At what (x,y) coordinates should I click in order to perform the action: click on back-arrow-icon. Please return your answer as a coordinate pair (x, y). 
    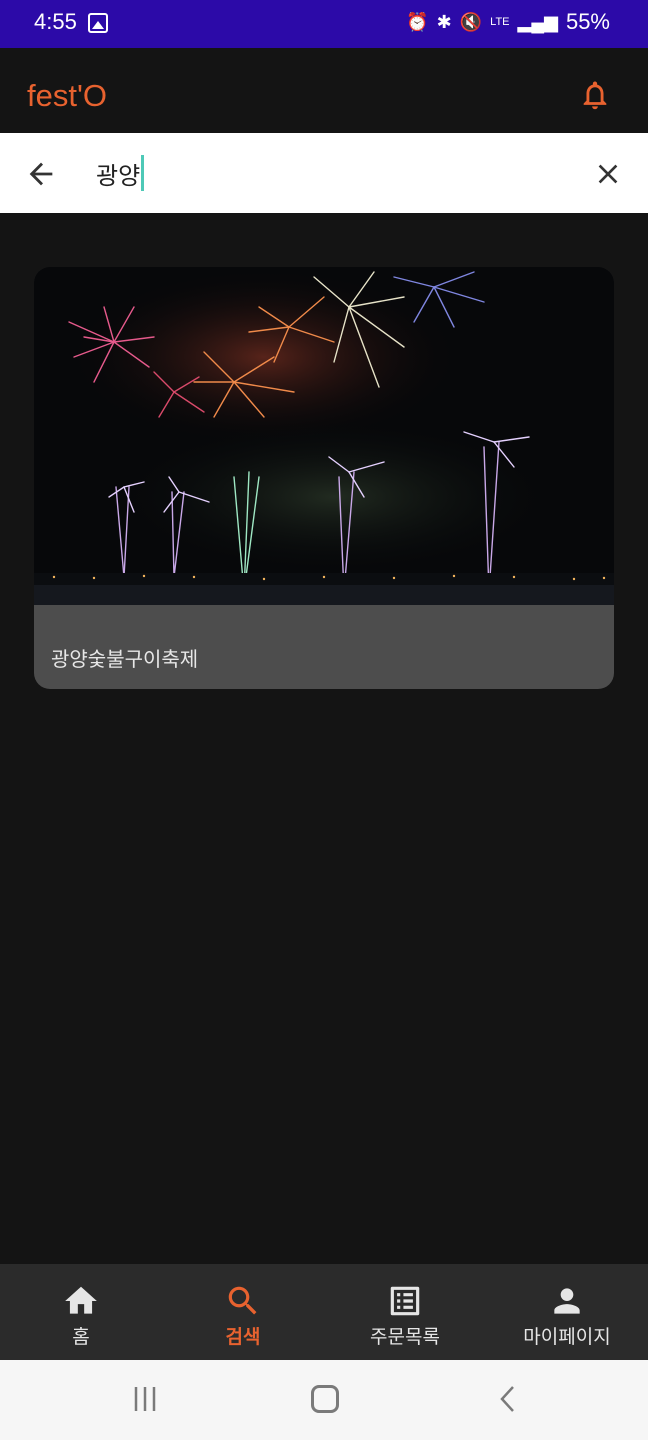
    Looking at the image, I should click on (41, 174).